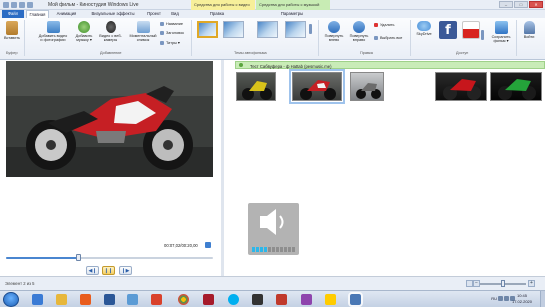  What do you see at coordinates (292, 14) in the screenshot?
I see `tab-options: Параметры` at bounding box center [292, 14].